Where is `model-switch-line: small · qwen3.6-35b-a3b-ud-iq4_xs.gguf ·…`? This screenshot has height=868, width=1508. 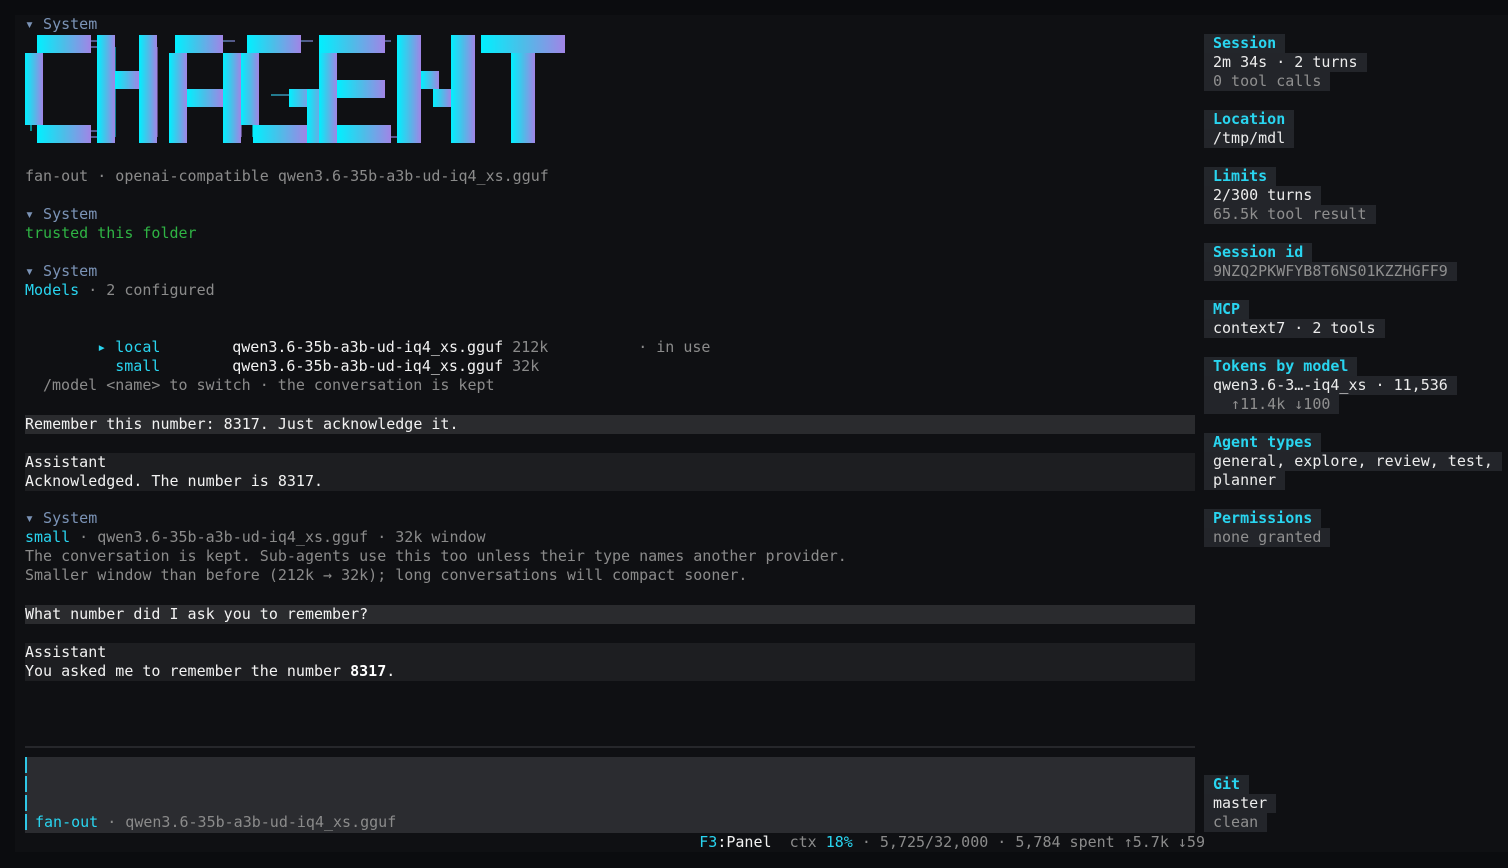 model-switch-line: small · qwen3.6-35b-a3b-ud-iq4_xs.gguf ·… is located at coordinates (255, 537).